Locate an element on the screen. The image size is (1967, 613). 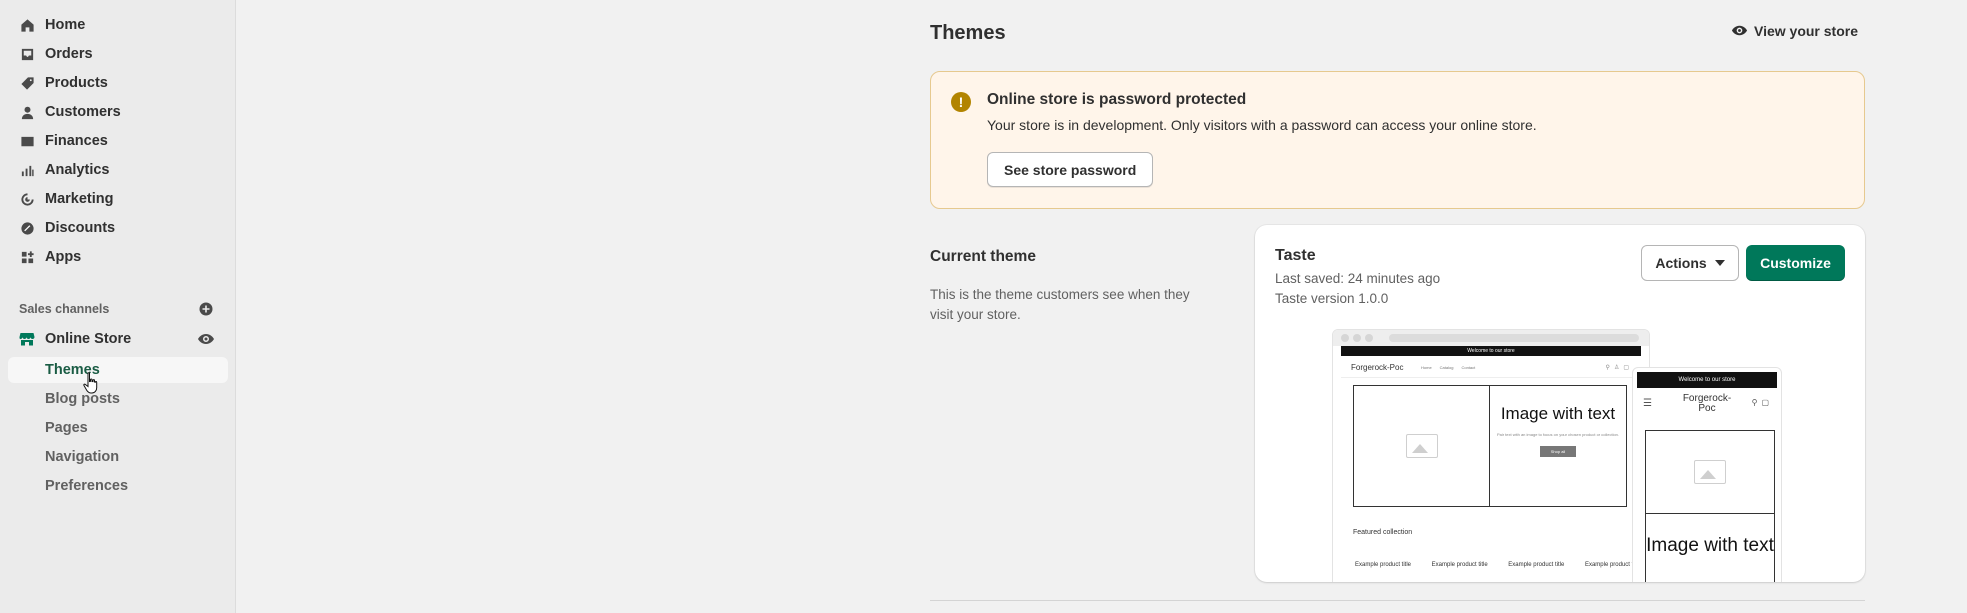
sidebar-item-label: Customers is located at coordinates (83, 112).